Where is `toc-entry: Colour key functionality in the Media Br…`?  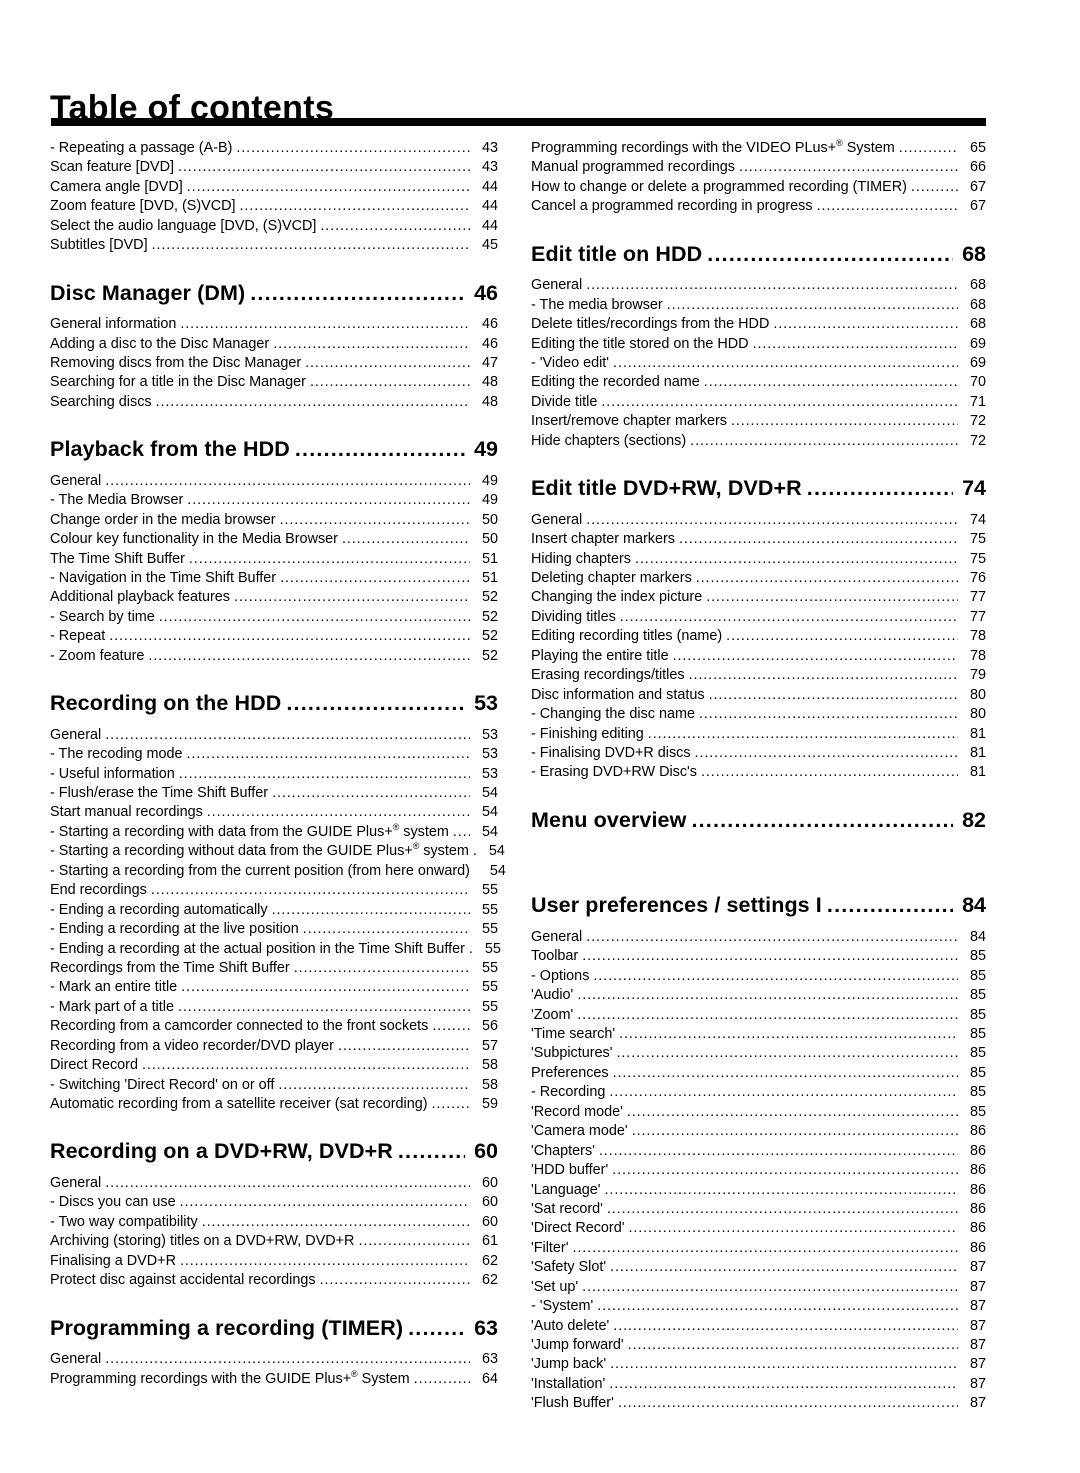
toc-entry: Colour key functionality in the Media Br… is located at coordinates (274, 539).